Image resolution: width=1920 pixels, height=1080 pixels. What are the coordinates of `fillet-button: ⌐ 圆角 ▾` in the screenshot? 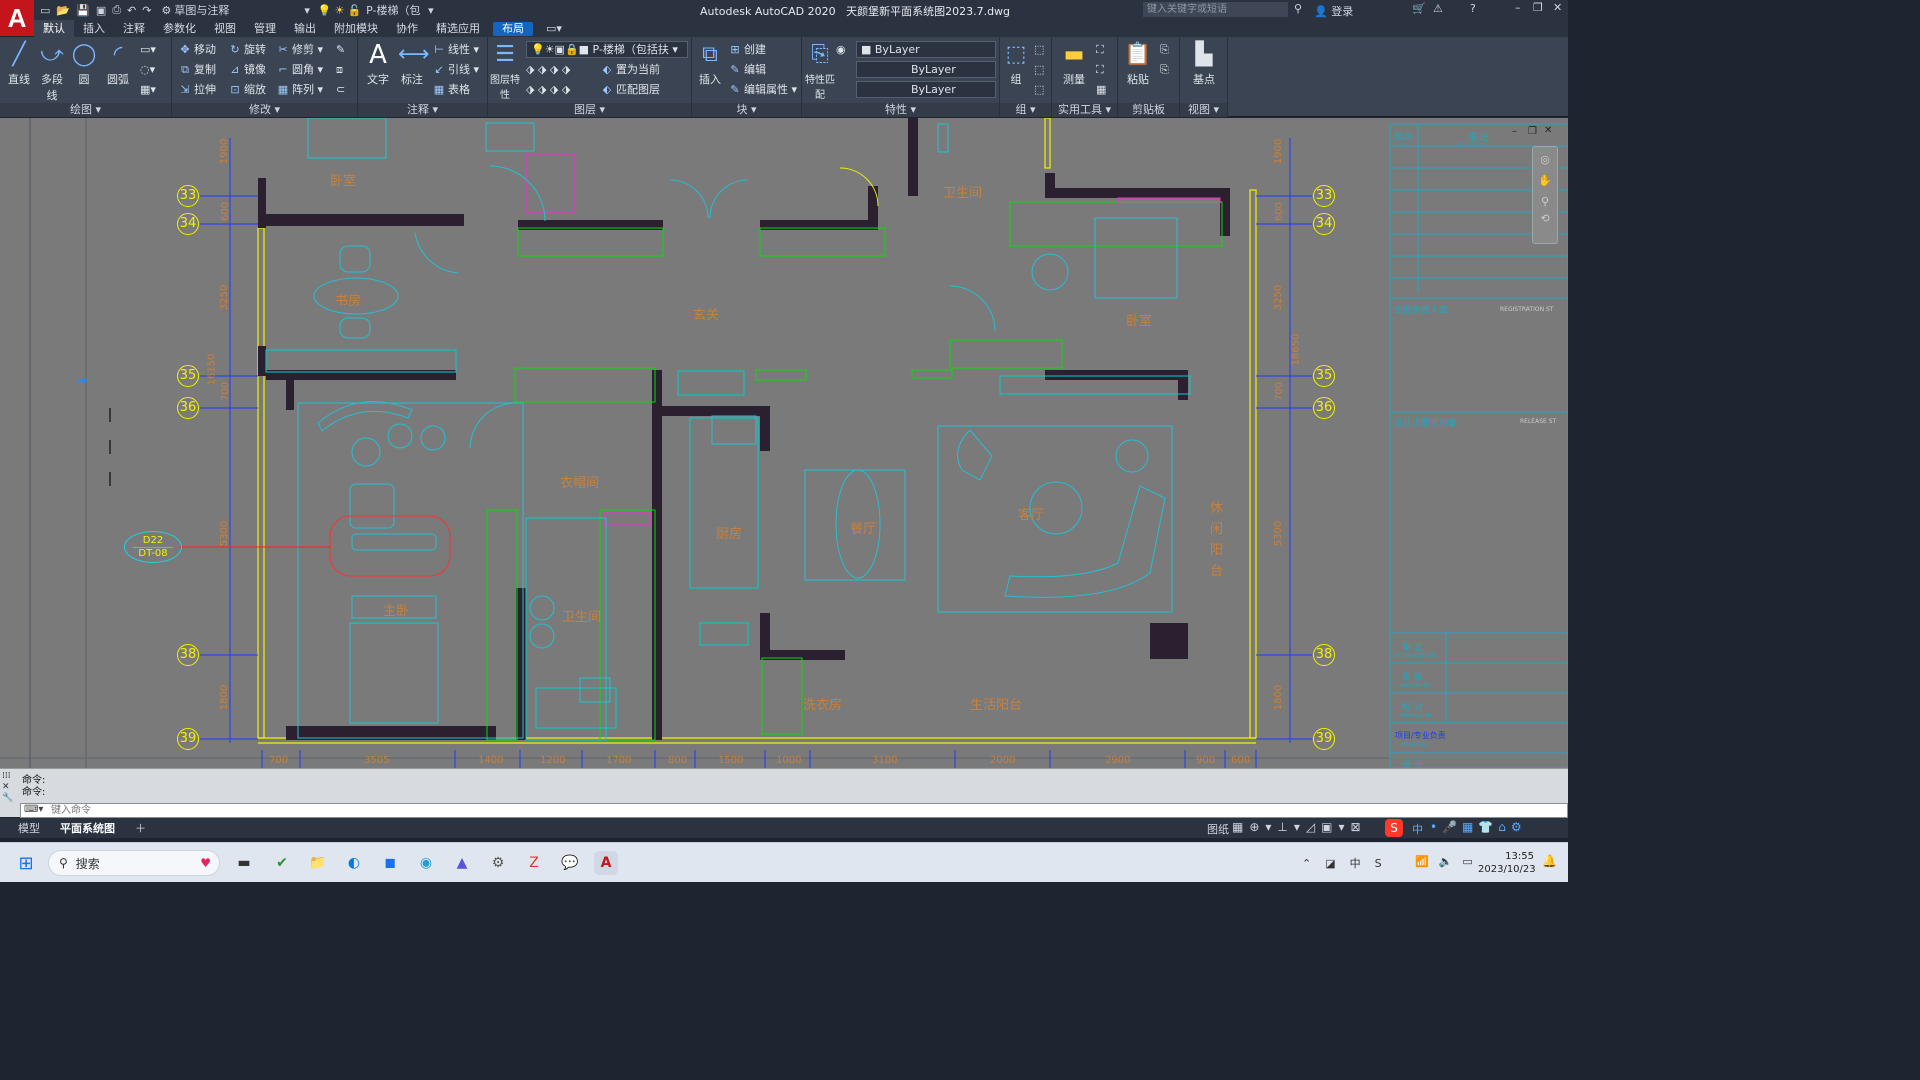 It's located at (299, 69).